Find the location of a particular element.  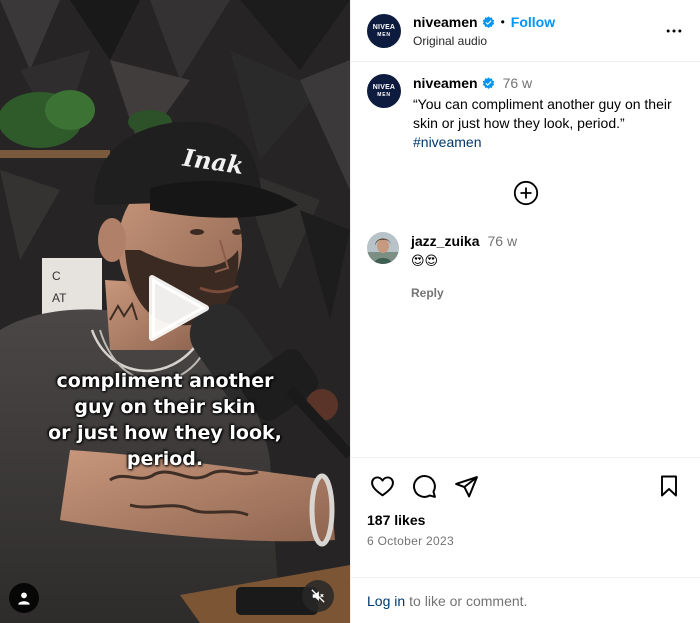

post-date: 6 October 2023 is located at coordinates (525, 541).